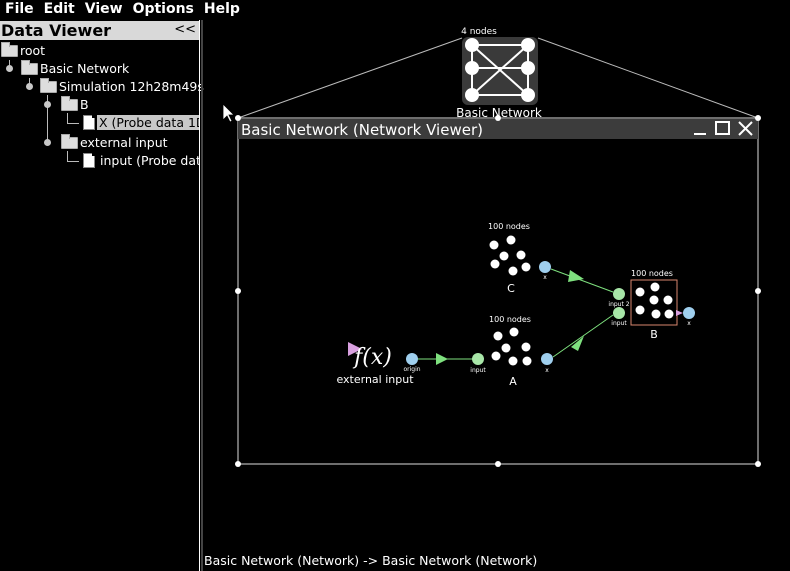 Image resolution: width=790 pixels, height=571 pixels. Describe the element at coordinates (228, 113) in the screenshot. I see `mouse-cursor-icon` at that location.